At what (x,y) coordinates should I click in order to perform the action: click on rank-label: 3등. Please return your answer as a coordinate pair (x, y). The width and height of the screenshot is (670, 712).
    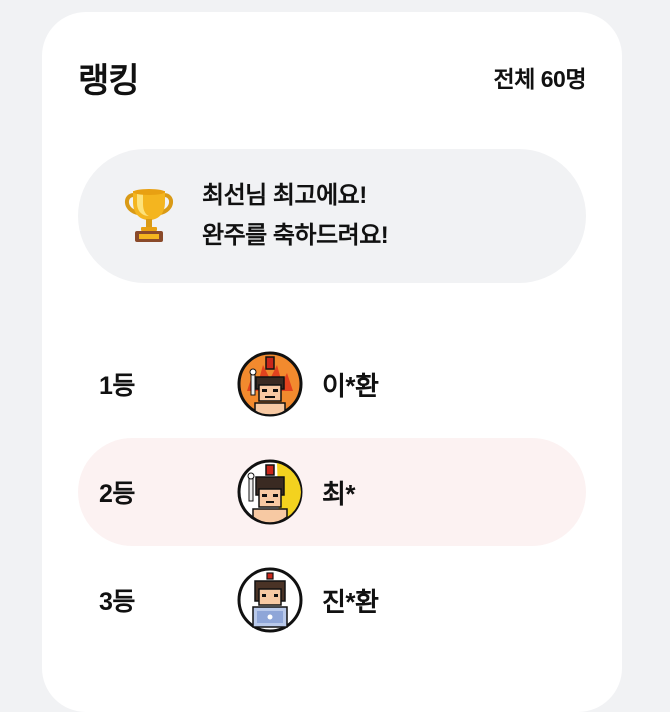
    Looking at the image, I should click on (117, 602).